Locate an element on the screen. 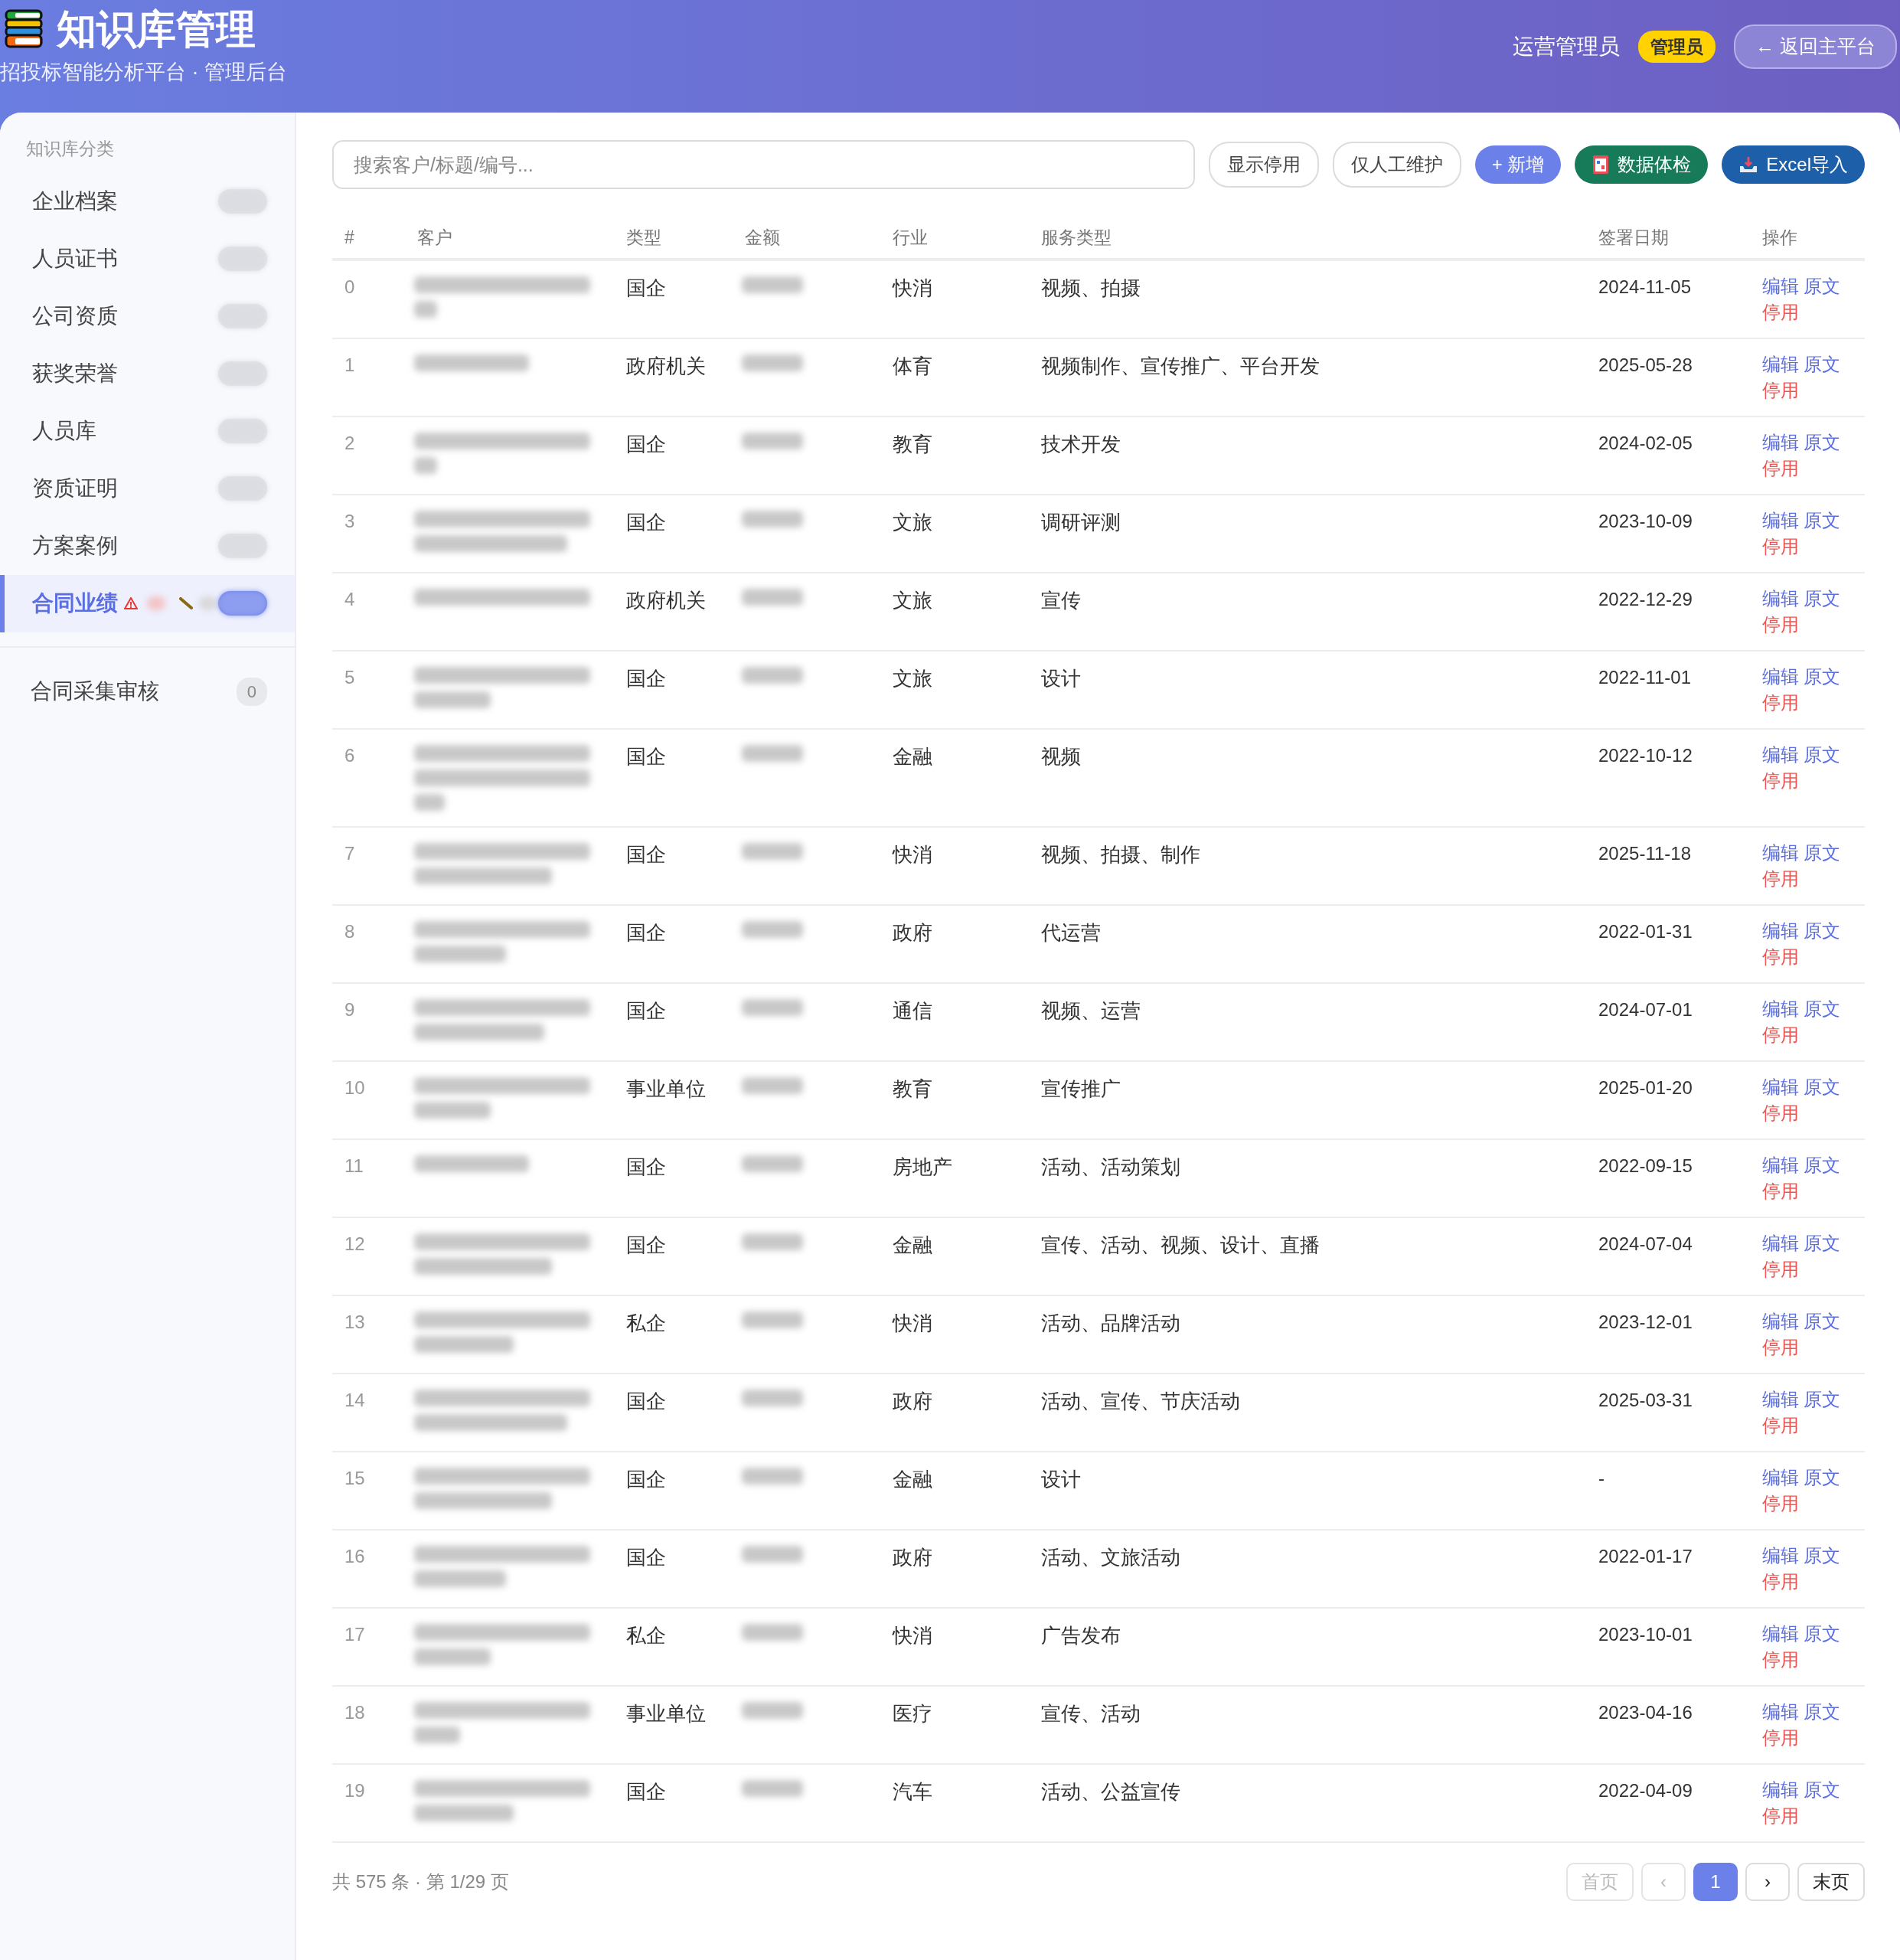  table-cell-text: 活动、活动策划 is located at coordinates (1110, 1167).